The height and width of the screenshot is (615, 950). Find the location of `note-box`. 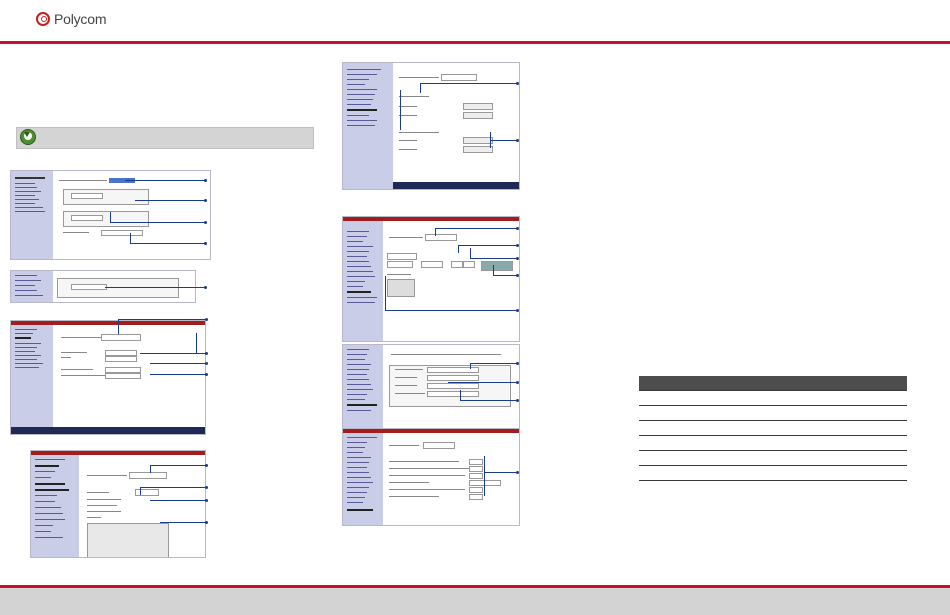

note-box is located at coordinates (165, 138).